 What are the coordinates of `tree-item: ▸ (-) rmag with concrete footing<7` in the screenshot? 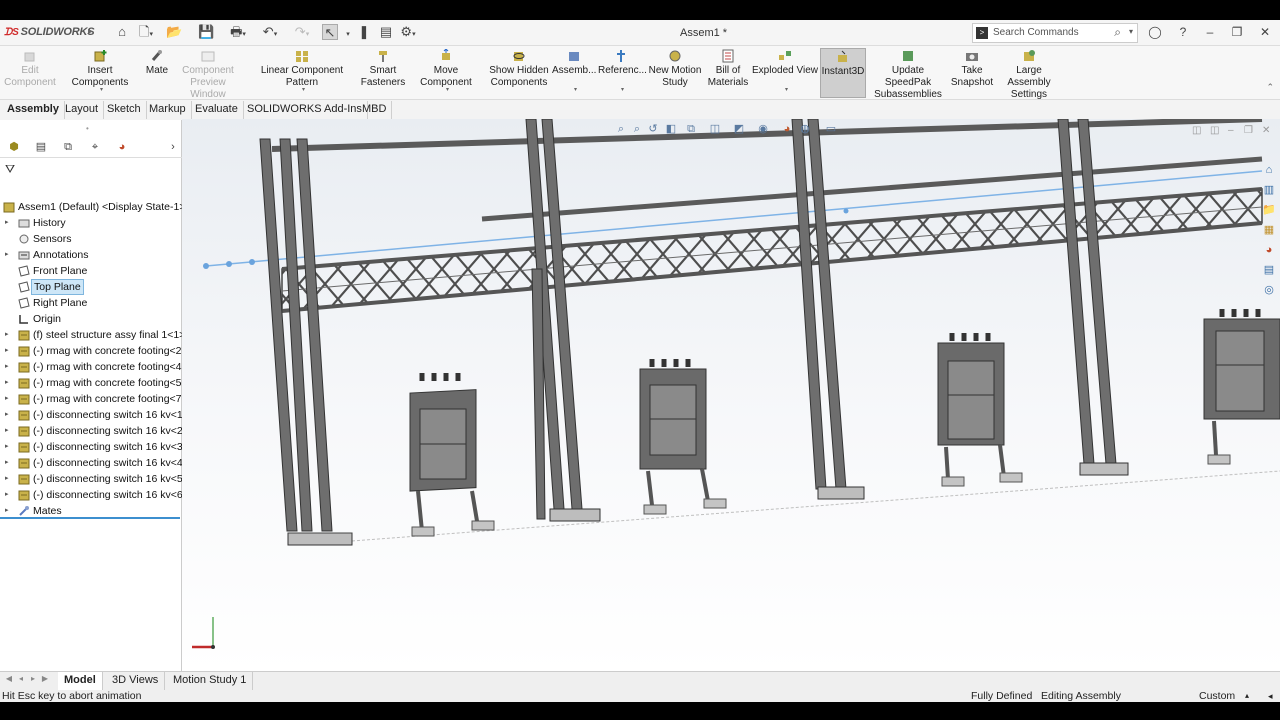 It's located at (91, 399).